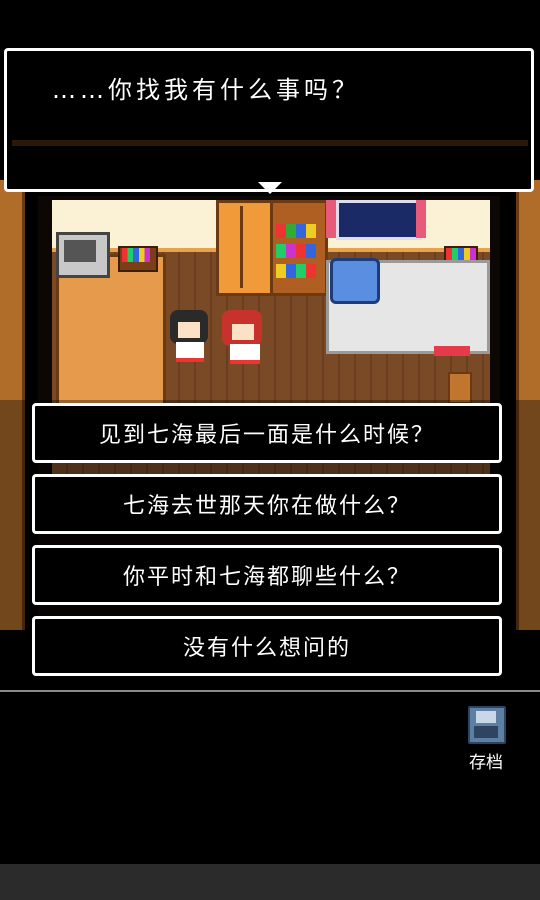 The image size is (540, 900). Describe the element at coordinates (486, 732) in the screenshot. I see `floppy-disk-slot` at that location.